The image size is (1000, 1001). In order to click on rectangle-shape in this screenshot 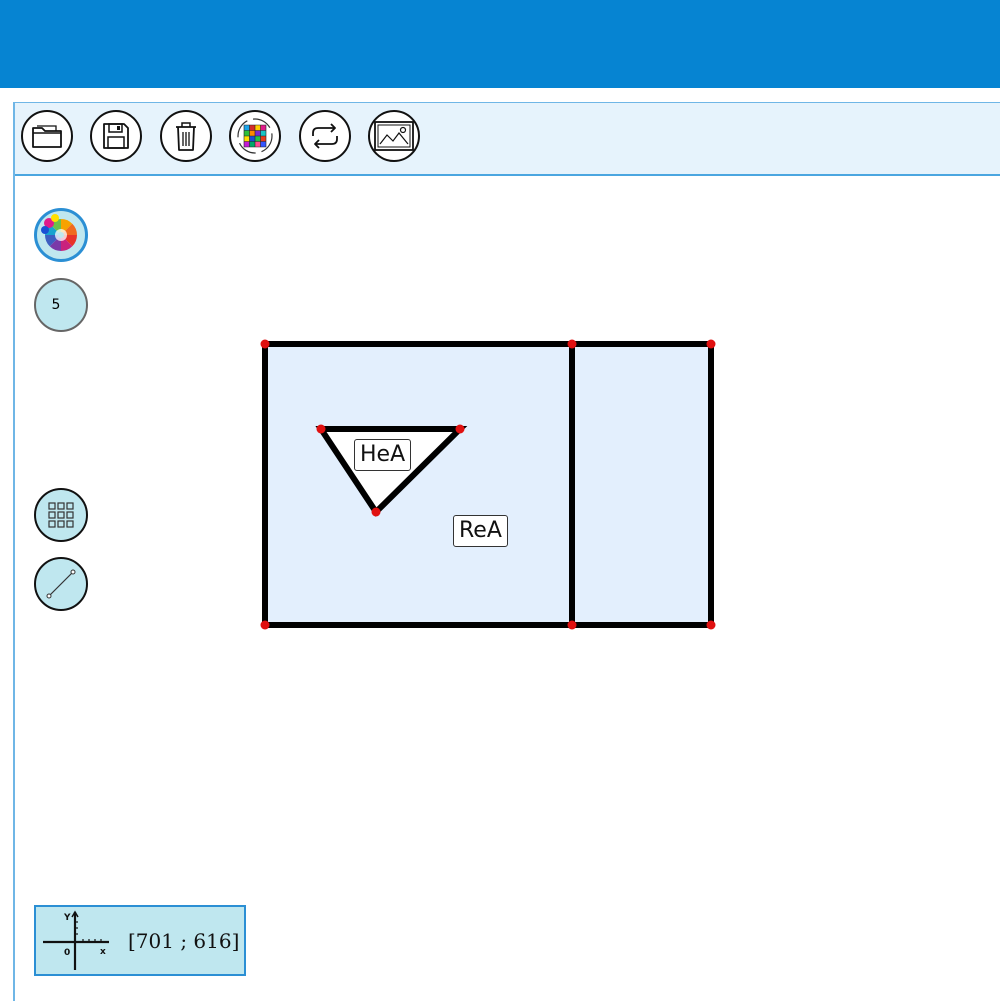, I will do `click(488, 484)`.